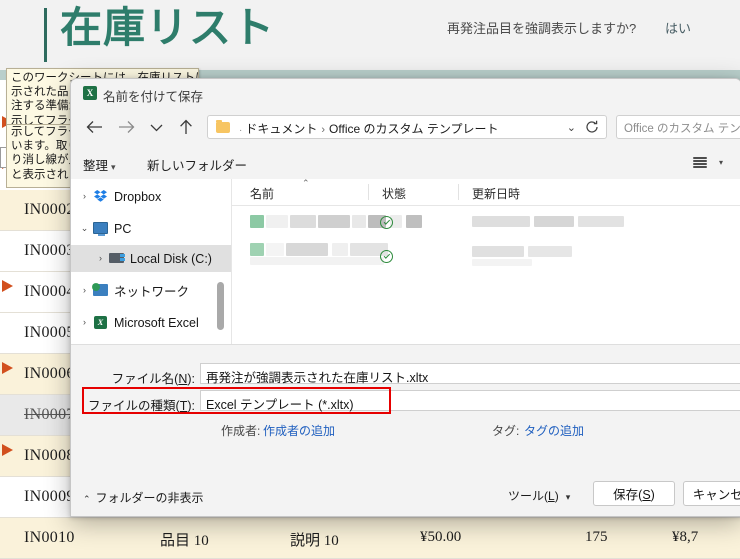 The width and height of the screenshot is (740, 559). Describe the element at coordinates (223, 126) in the screenshot. I see `folder-icon` at that location.